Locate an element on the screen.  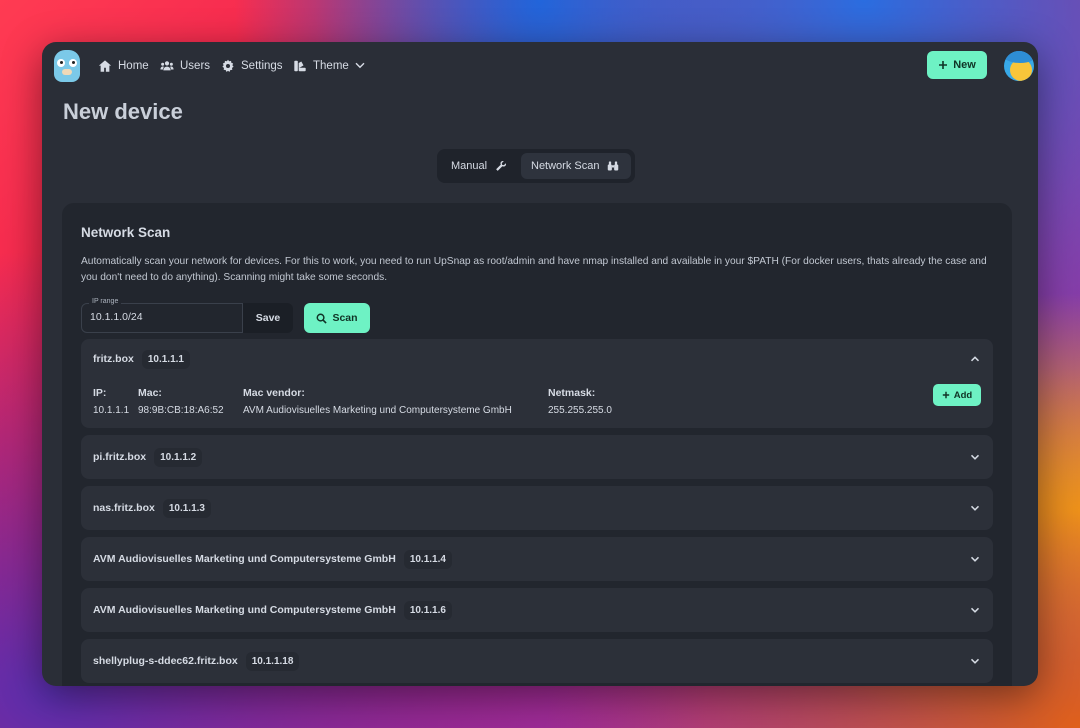
nav-home: Home is located at coordinates (123, 66).